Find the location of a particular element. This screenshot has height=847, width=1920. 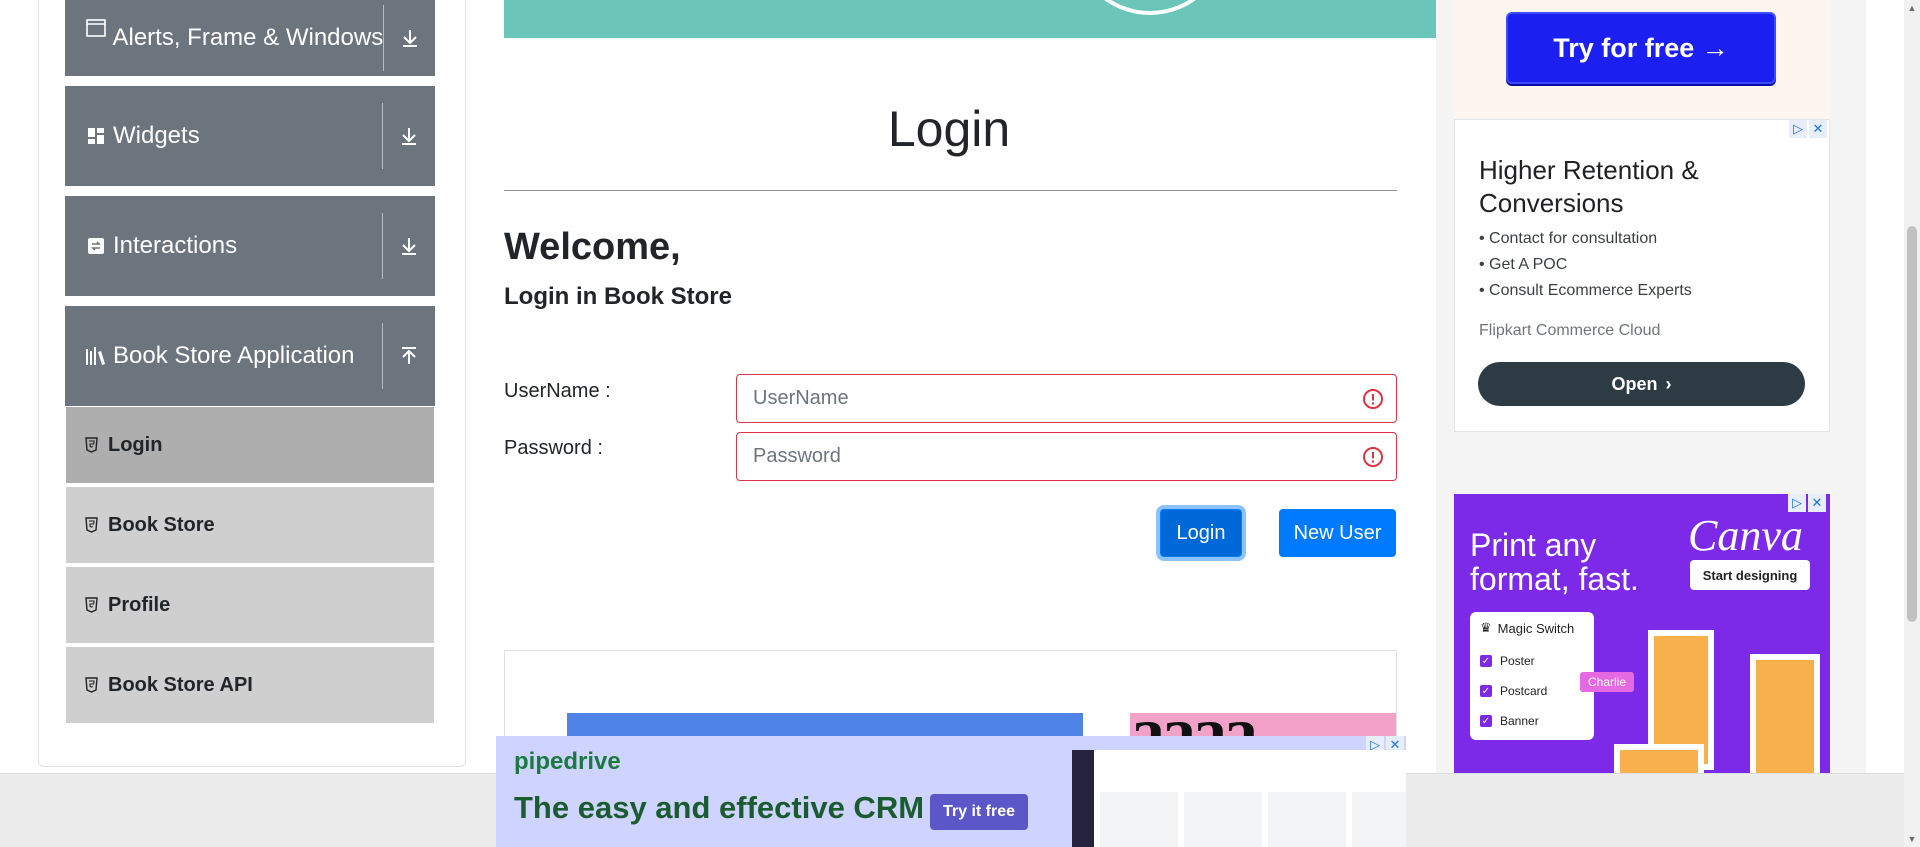

list-item: • Consult Ecommerce Experts is located at coordinates (1585, 290).